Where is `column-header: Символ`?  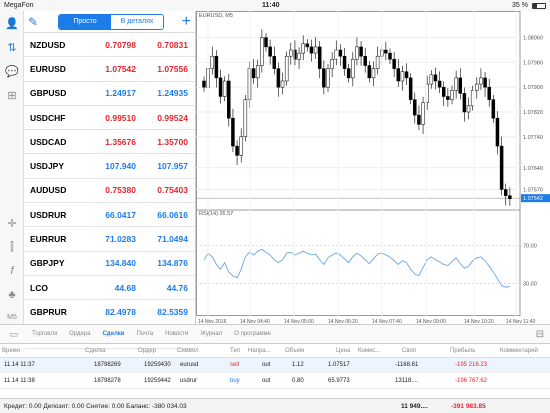
column-header: Символ is located at coordinates (188, 351).